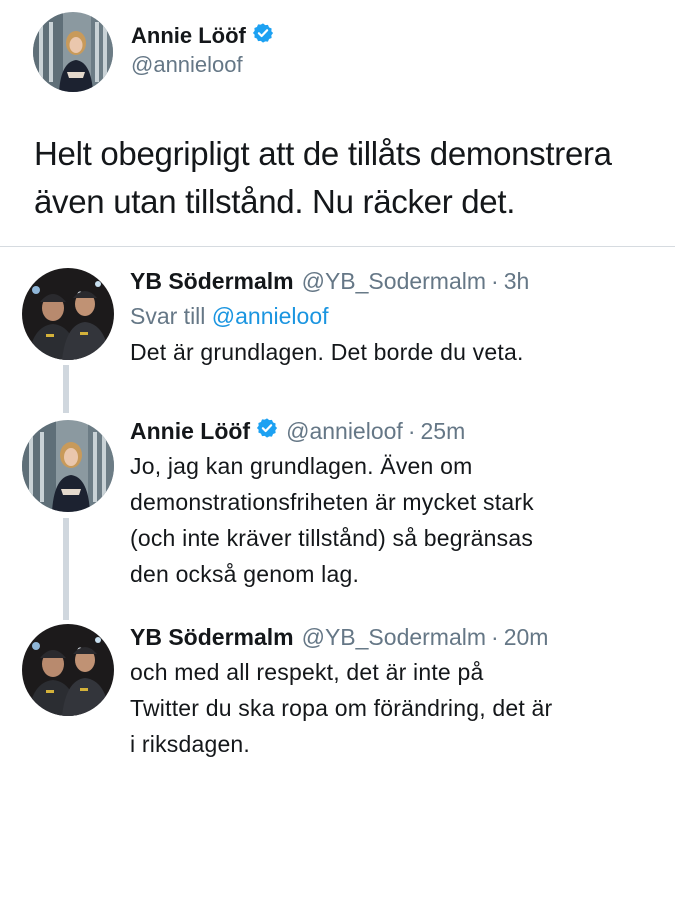  I want to click on divider, so click(337, 246).